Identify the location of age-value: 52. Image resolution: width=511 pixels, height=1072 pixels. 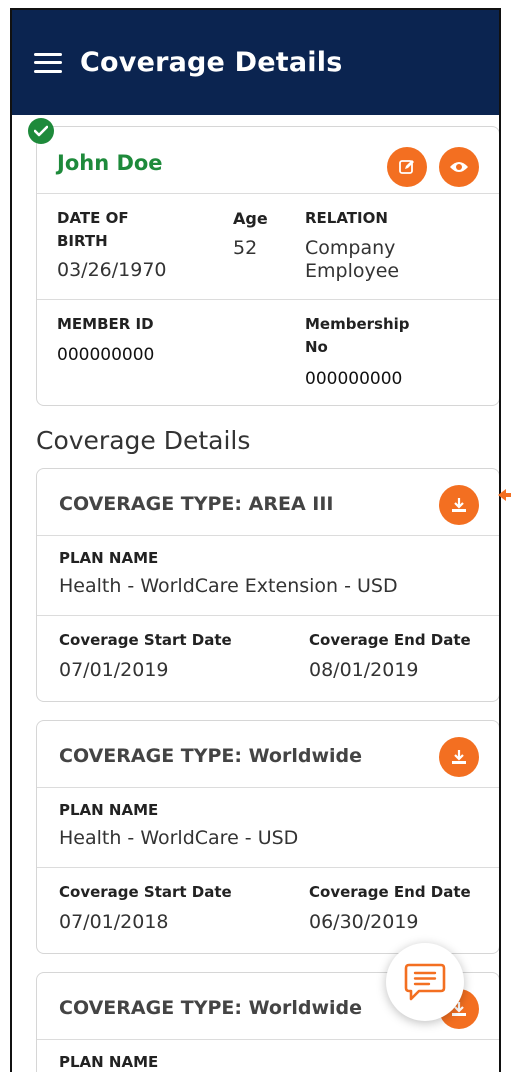
(245, 248).